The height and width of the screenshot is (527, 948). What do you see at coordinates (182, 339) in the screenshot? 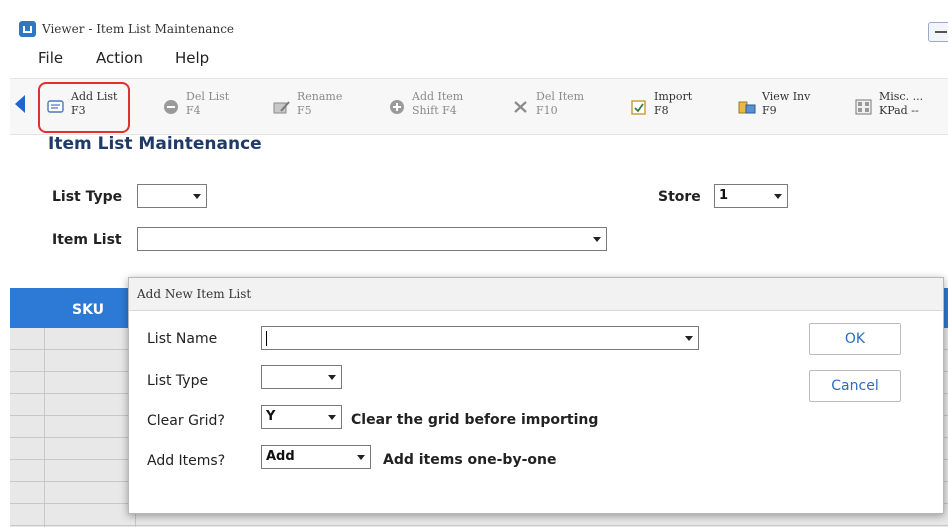
I see `list-name-label: List Name` at bounding box center [182, 339].